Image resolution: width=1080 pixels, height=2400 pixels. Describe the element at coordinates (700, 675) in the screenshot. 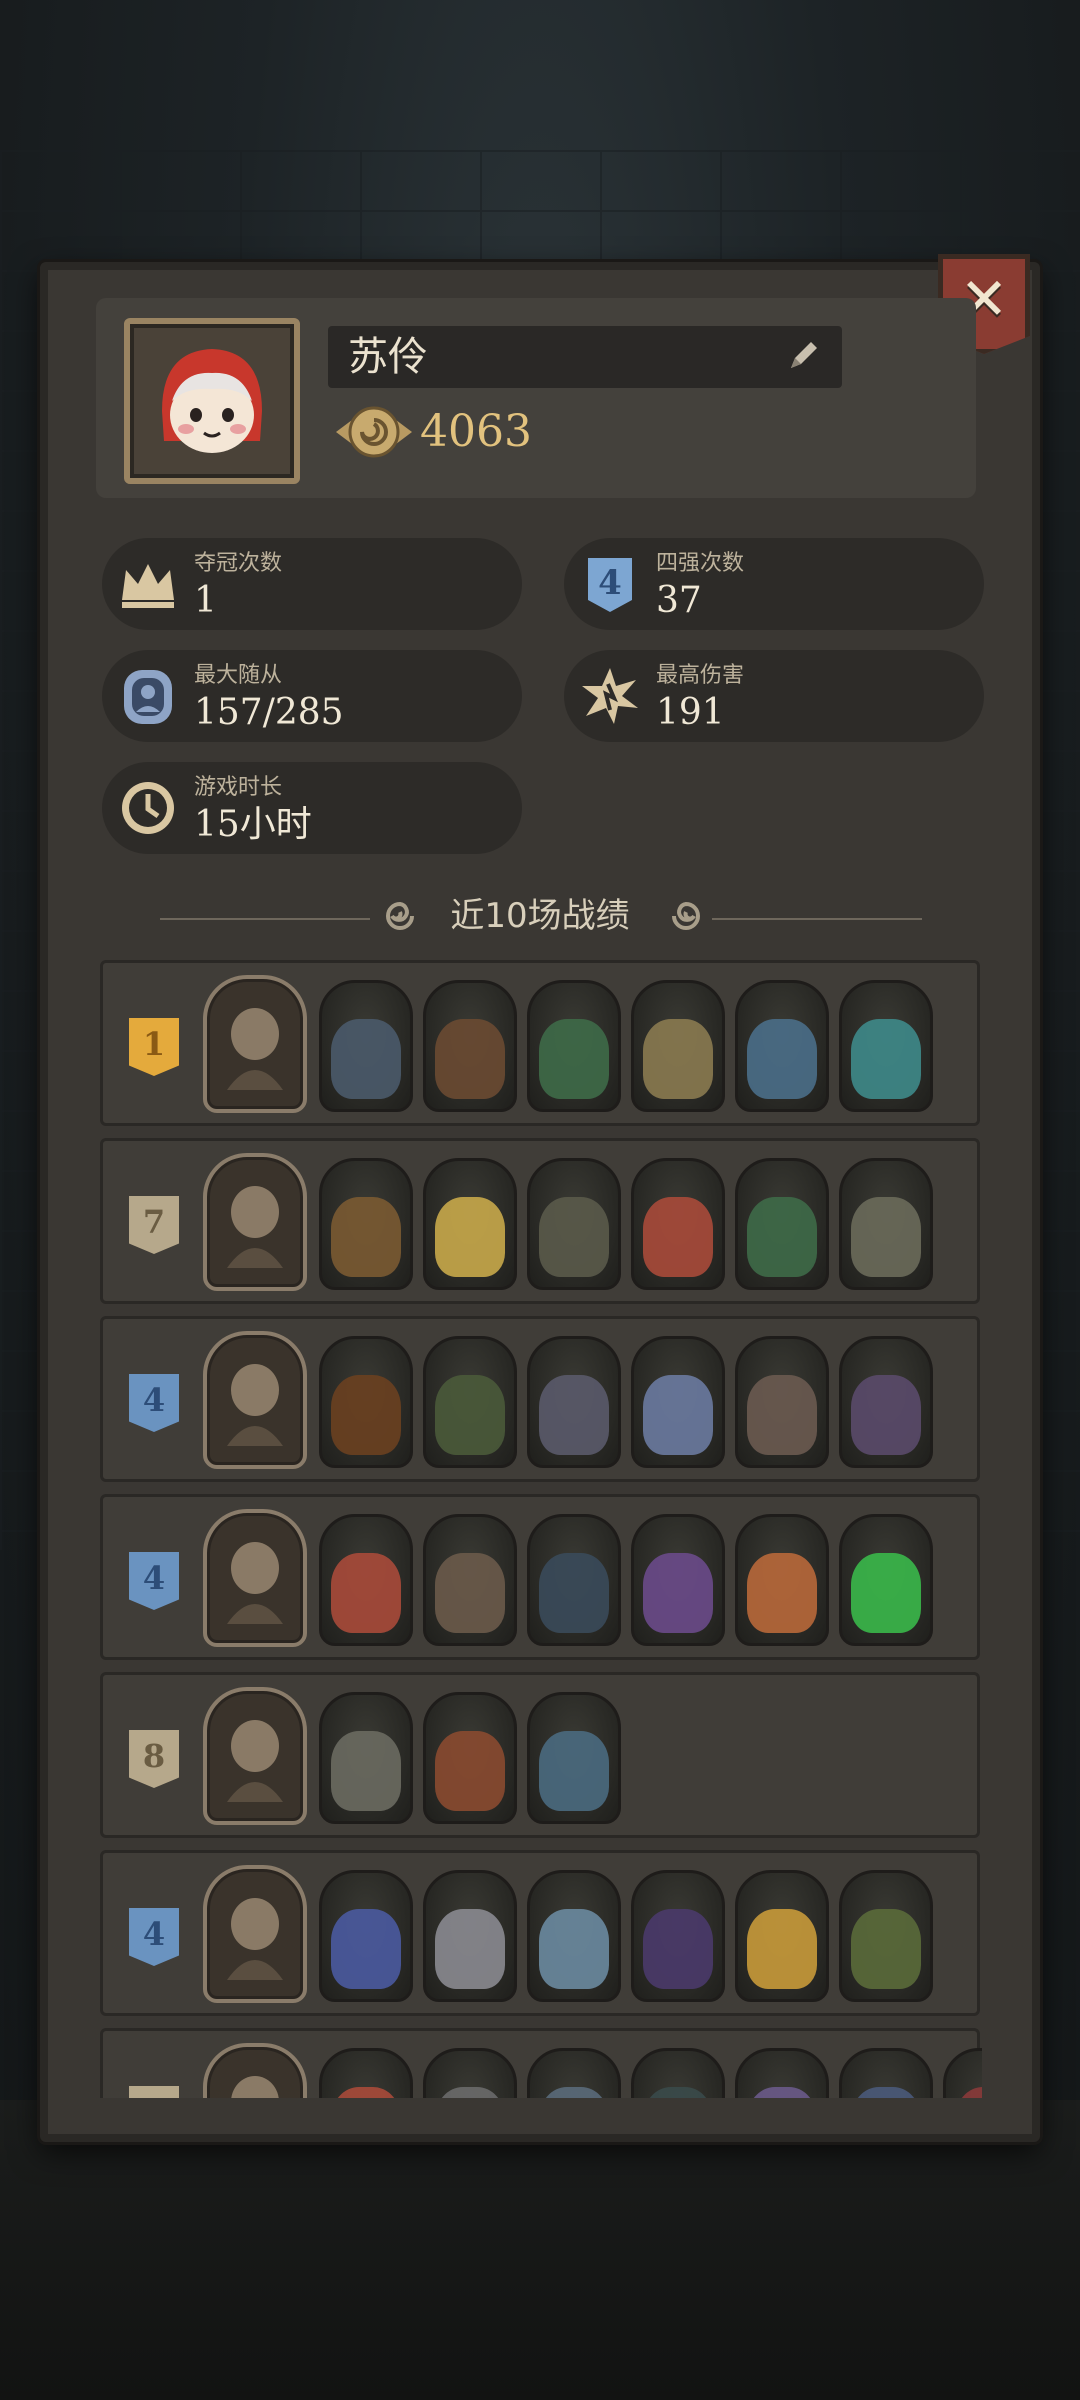

I see `stat-label: 最高伤害` at that location.